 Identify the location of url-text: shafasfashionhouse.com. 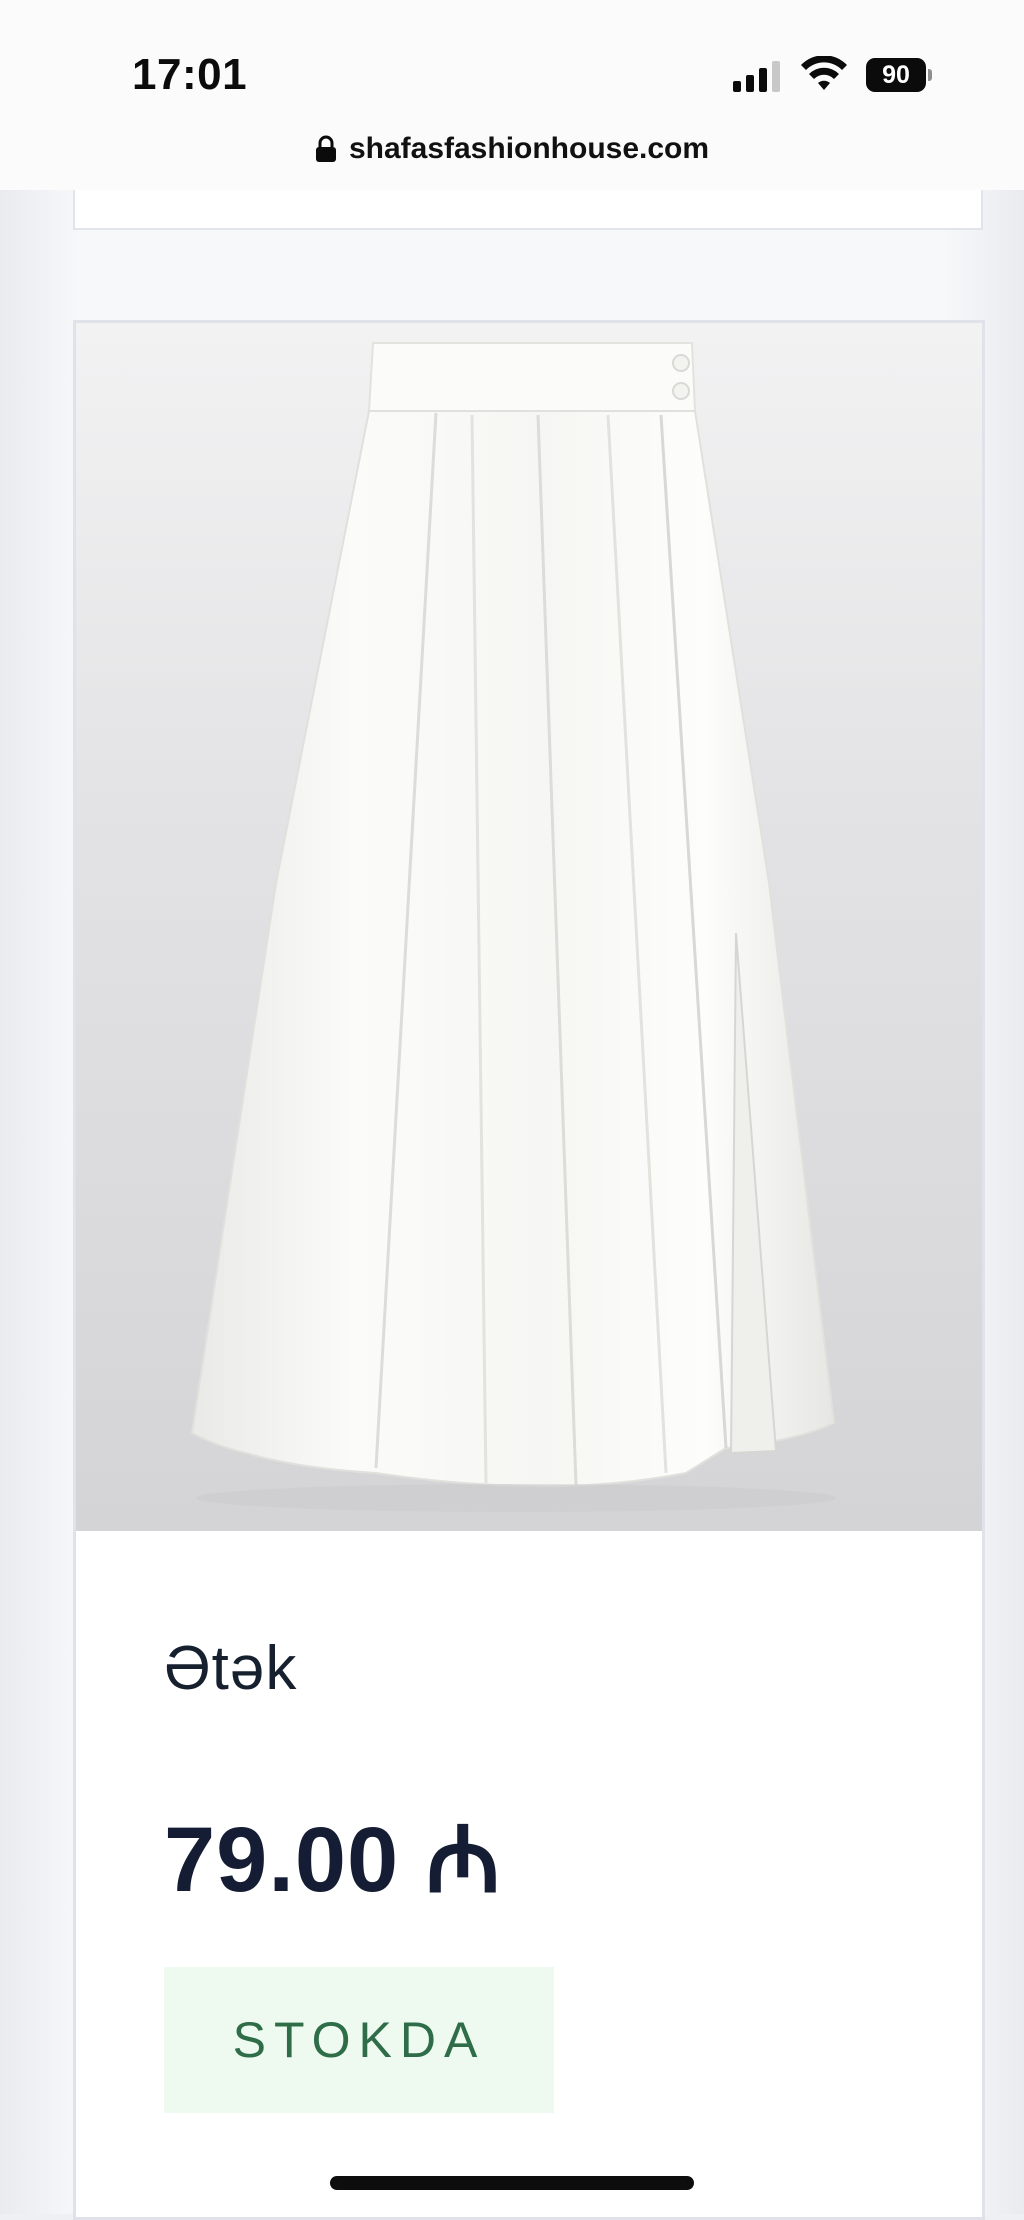
(529, 148).